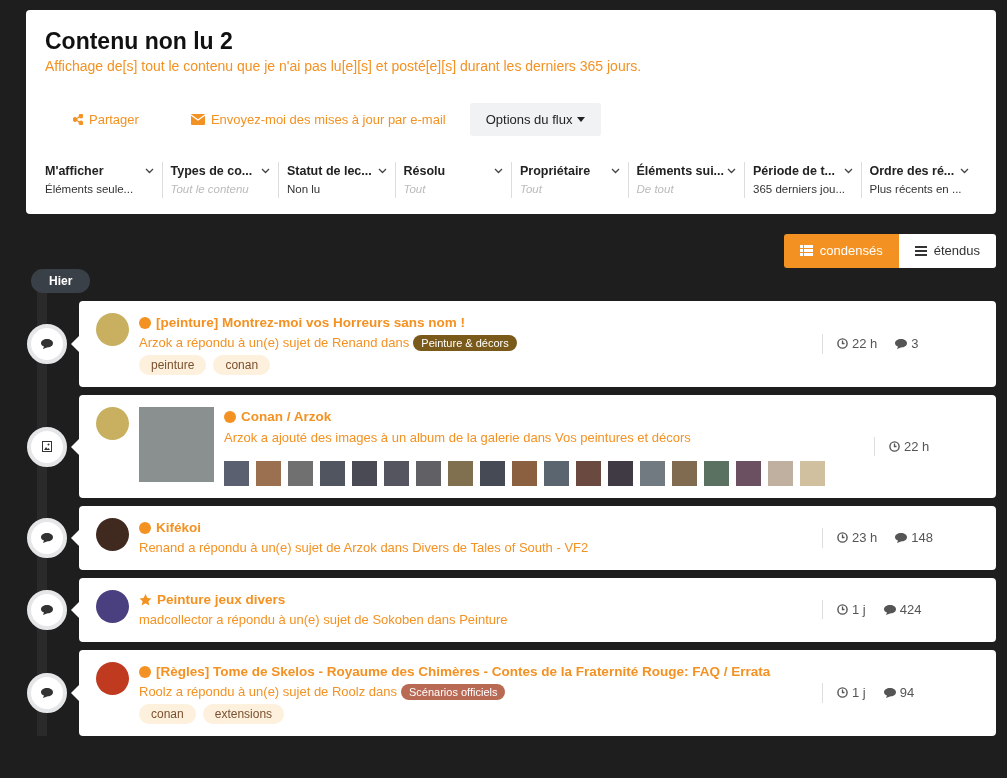 This screenshot has height=778, width=1007. I want to click on filter-dropdown: Propriétaire, so click(570, 171).